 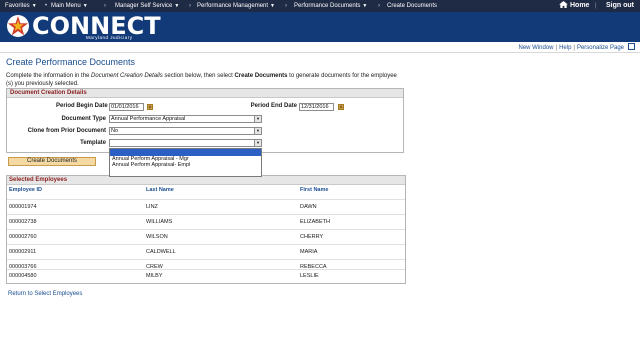 What do you see at coordinates (25, 190) in the screenshot?
I see `column-header-employee-id: Employee ID` at bounding box center [25, 190].